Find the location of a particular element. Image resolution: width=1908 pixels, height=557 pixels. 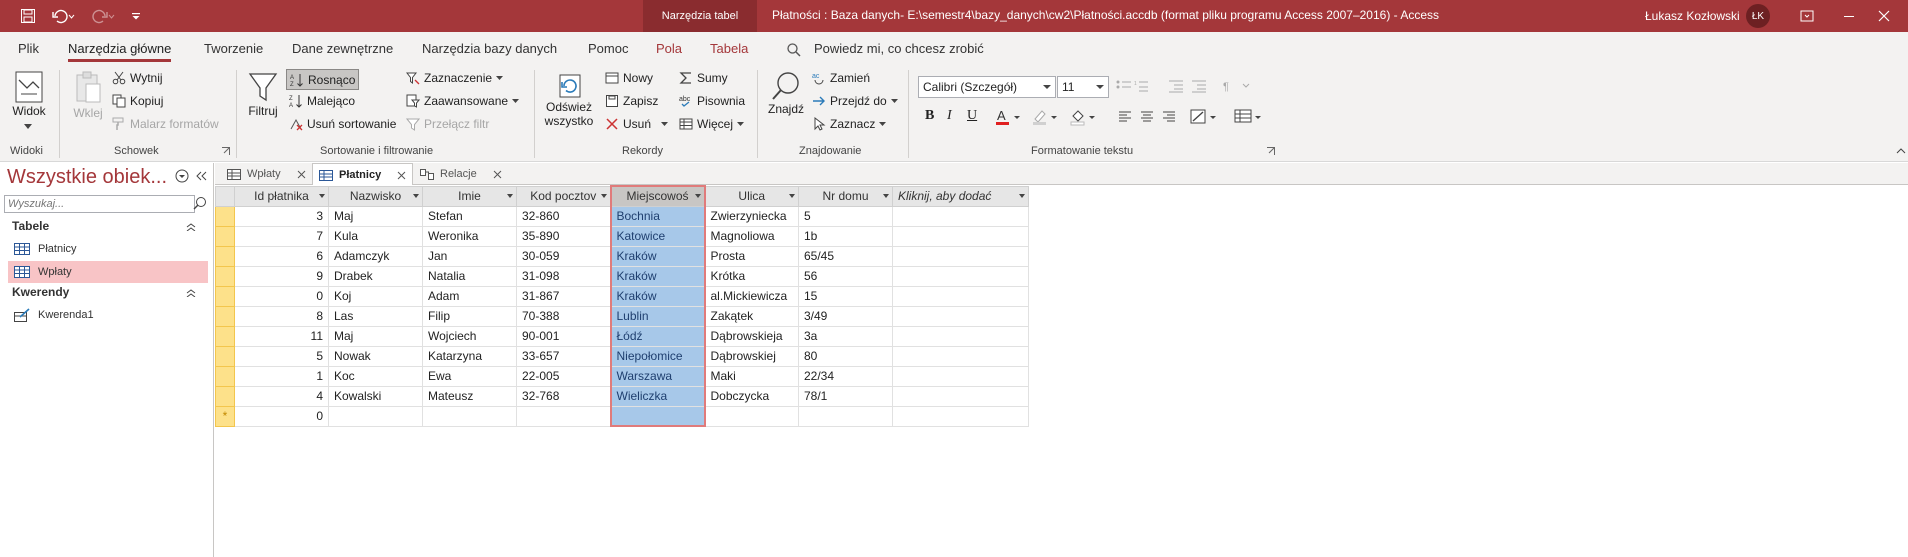

cell-miejscowosc: Niepołomice is located at coordinates (657, 356).